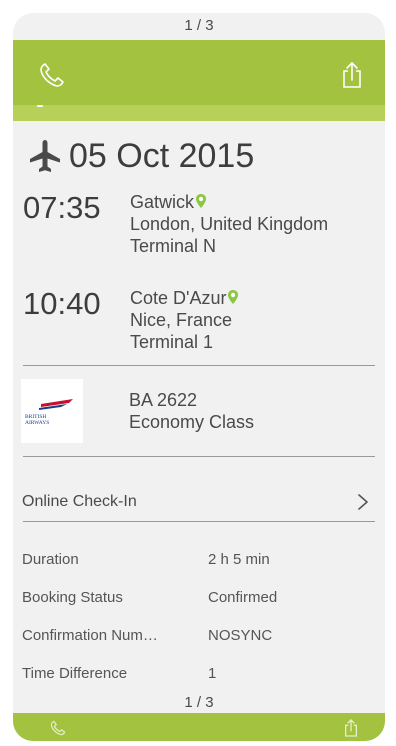  I want to click on departure-city: London, United Kingdom, so click(229, 224).